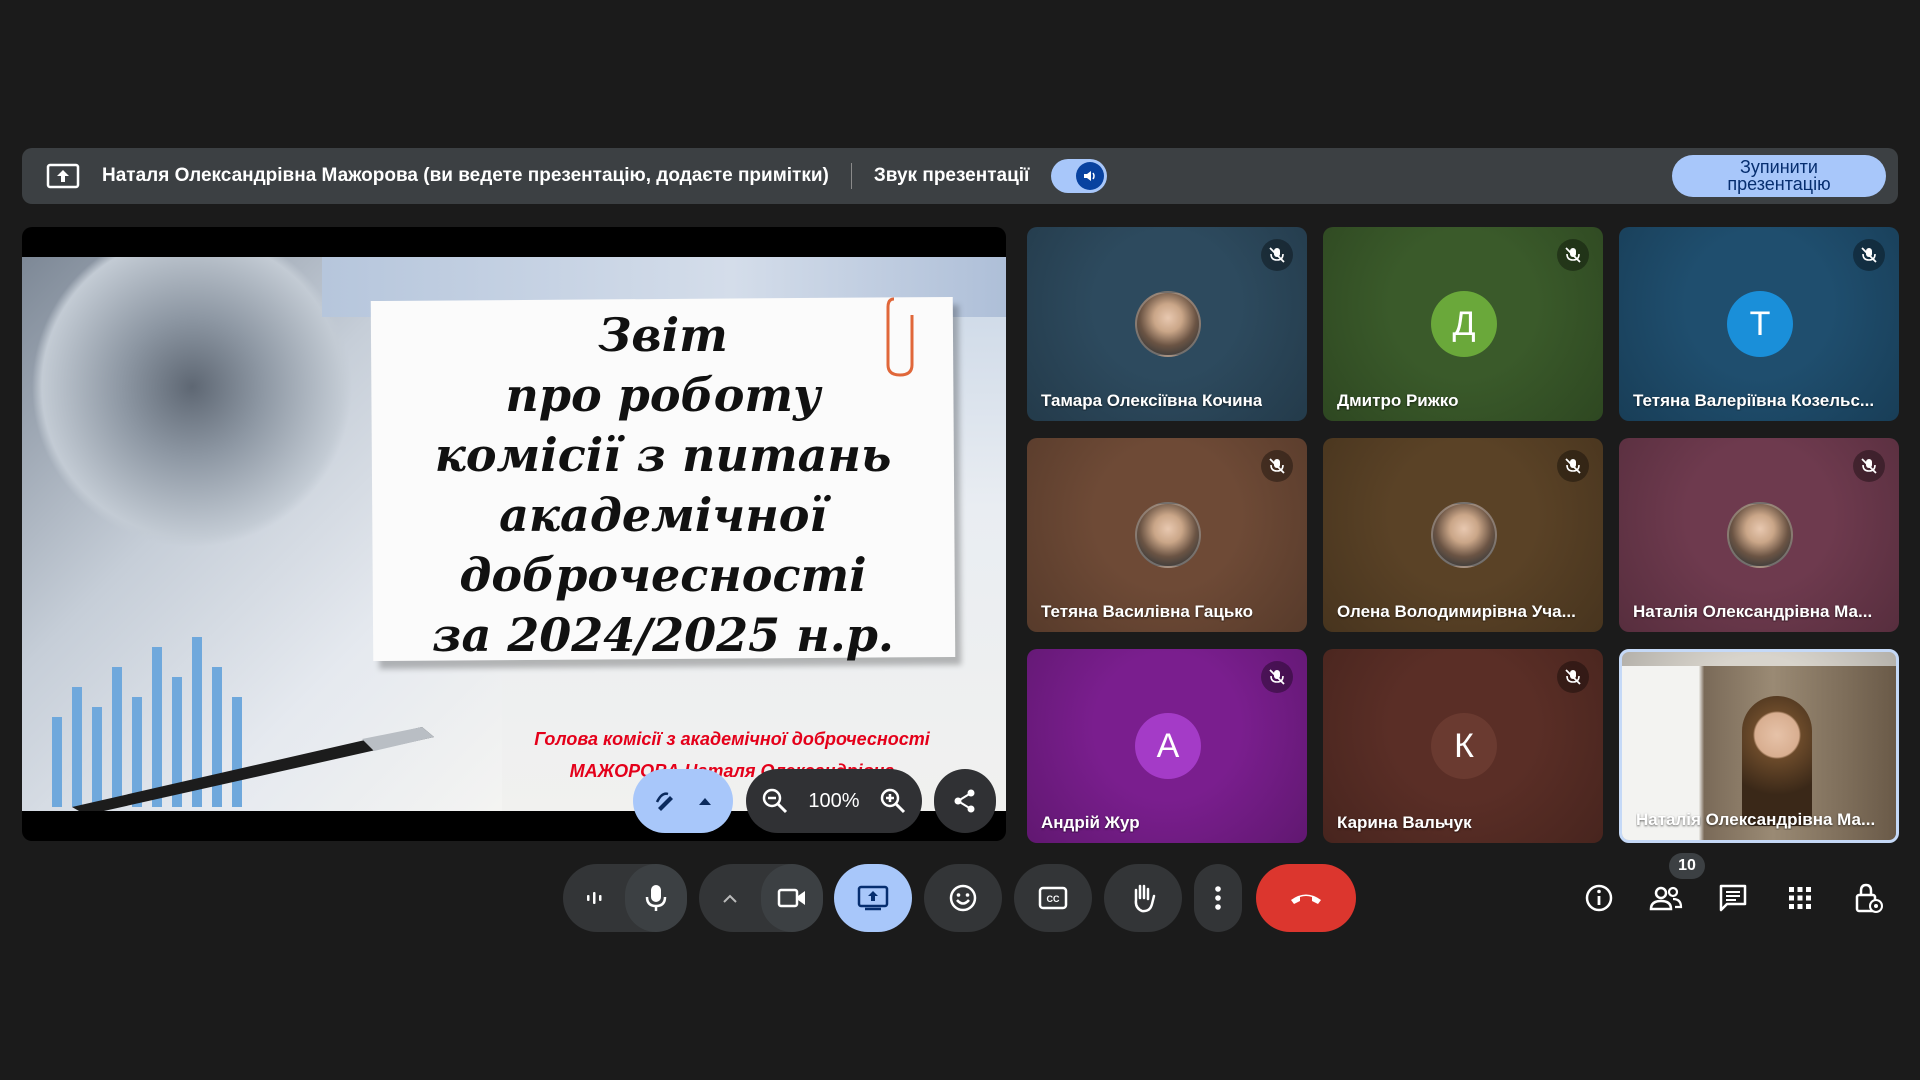 The width and height of the screenshot is (1920, 1080). I want to click on participant-tile: А Андрій Жур, so click(1167, 746).